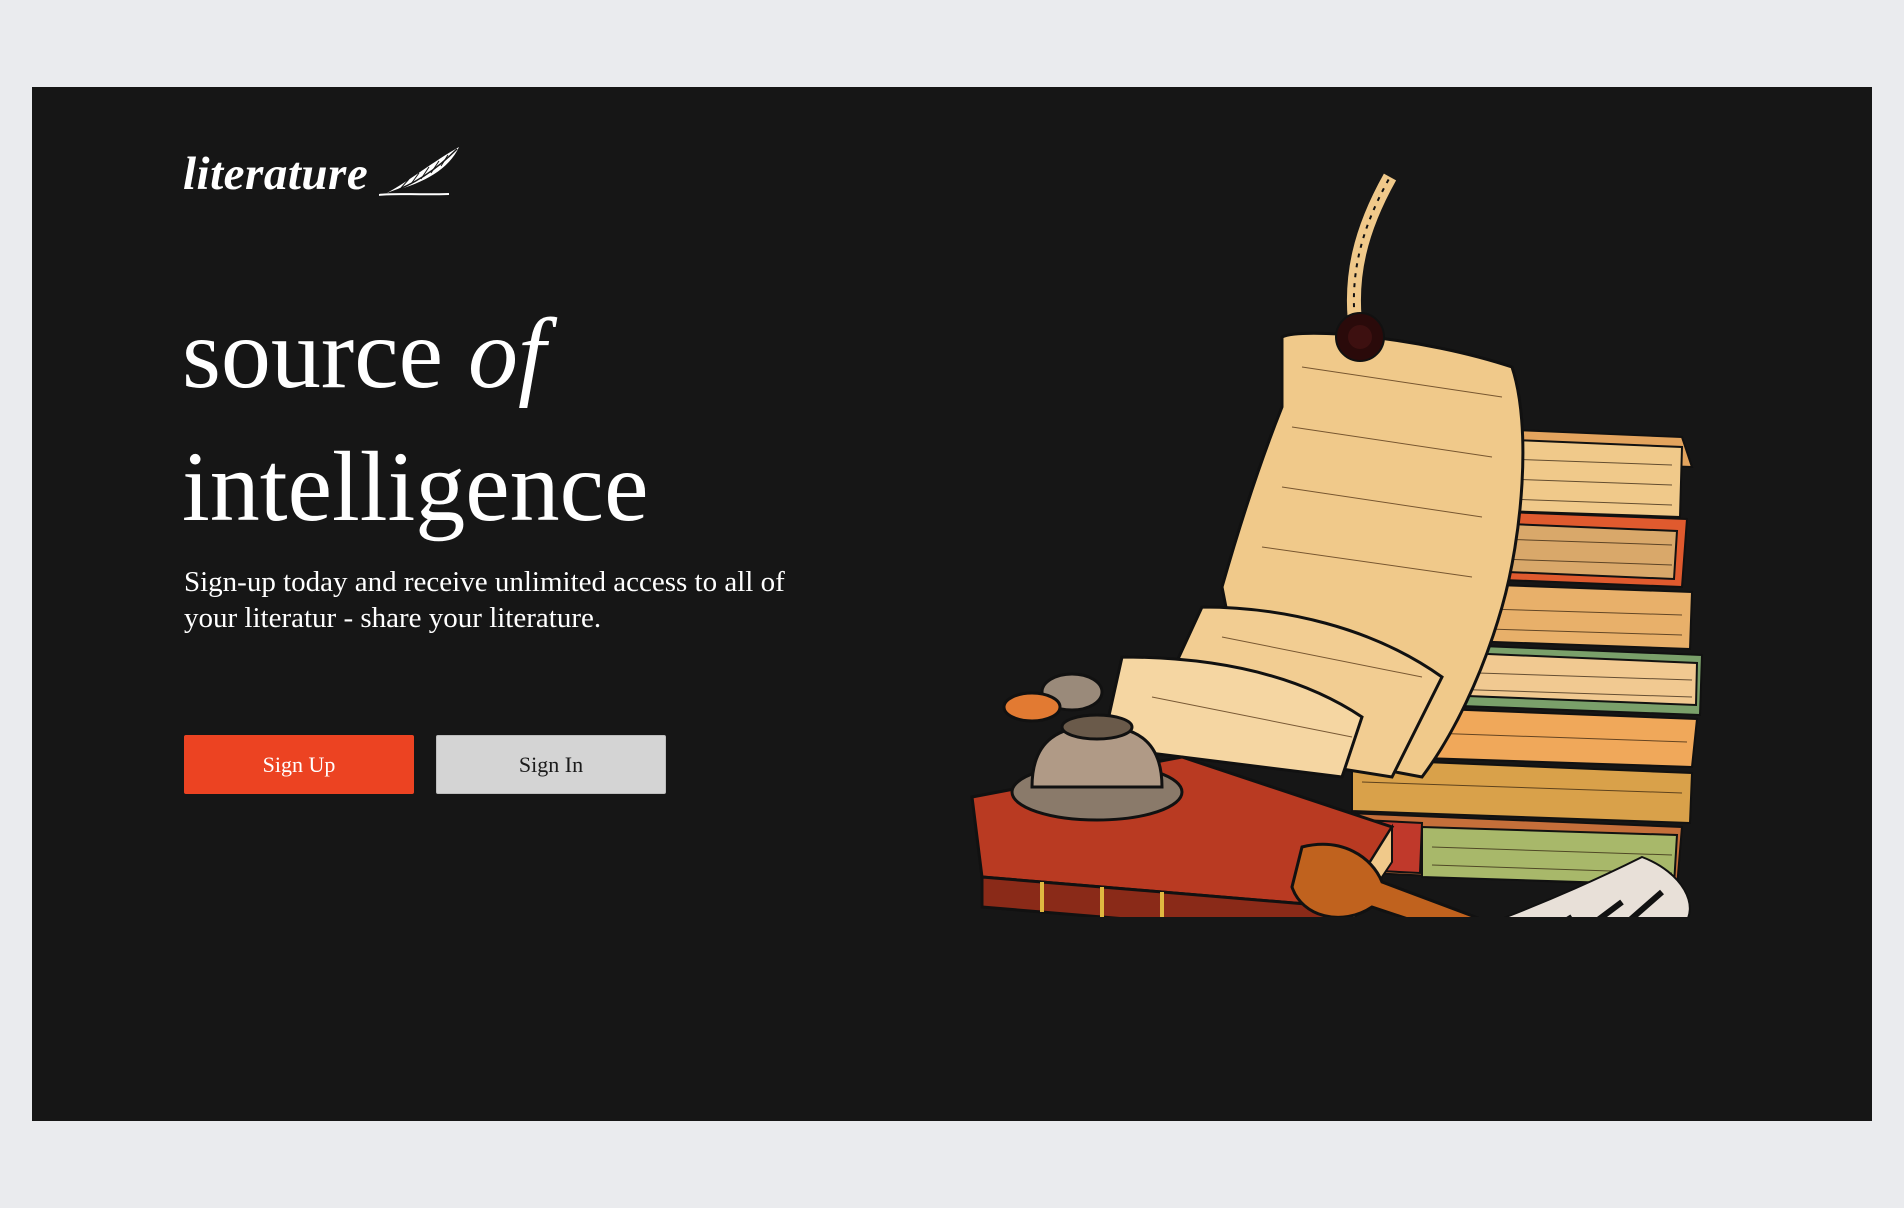  I want to click on sign-in-button: Sign In, so click(551, 764).